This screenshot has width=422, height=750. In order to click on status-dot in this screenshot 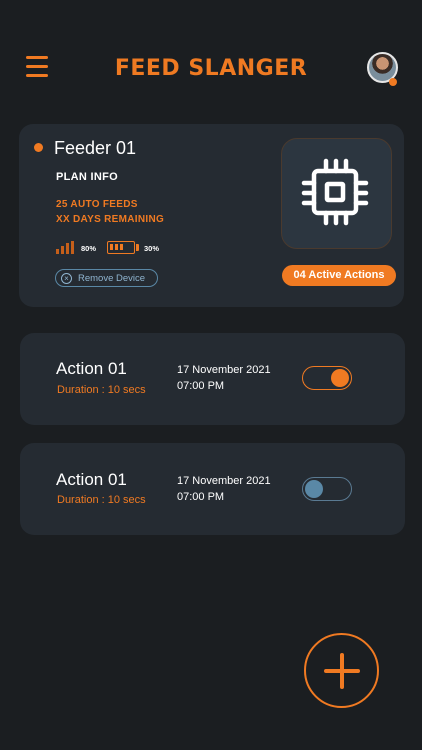, I will do `click(38, 147)`.